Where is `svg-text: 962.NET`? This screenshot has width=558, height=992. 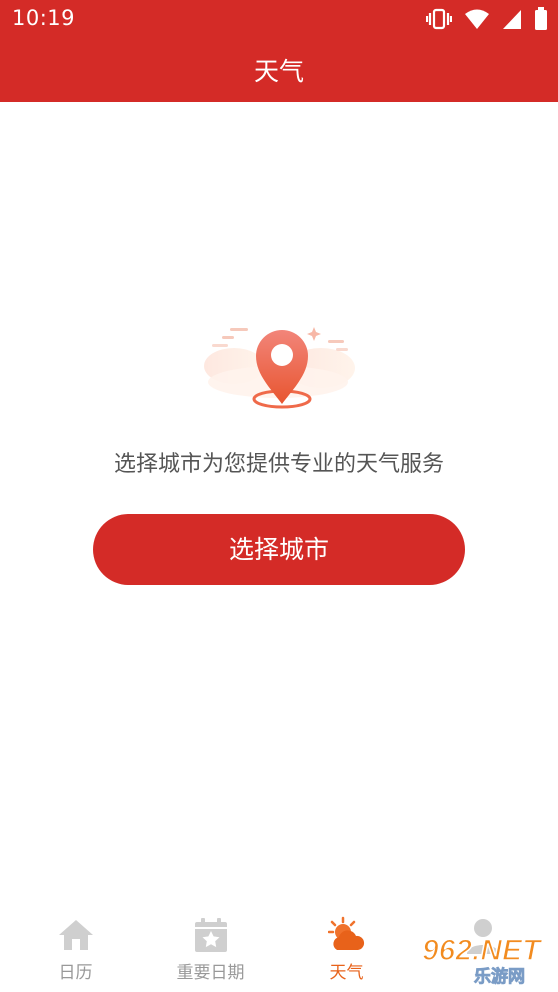 svg-text: 962.NET is located at coordinates (482, 950).